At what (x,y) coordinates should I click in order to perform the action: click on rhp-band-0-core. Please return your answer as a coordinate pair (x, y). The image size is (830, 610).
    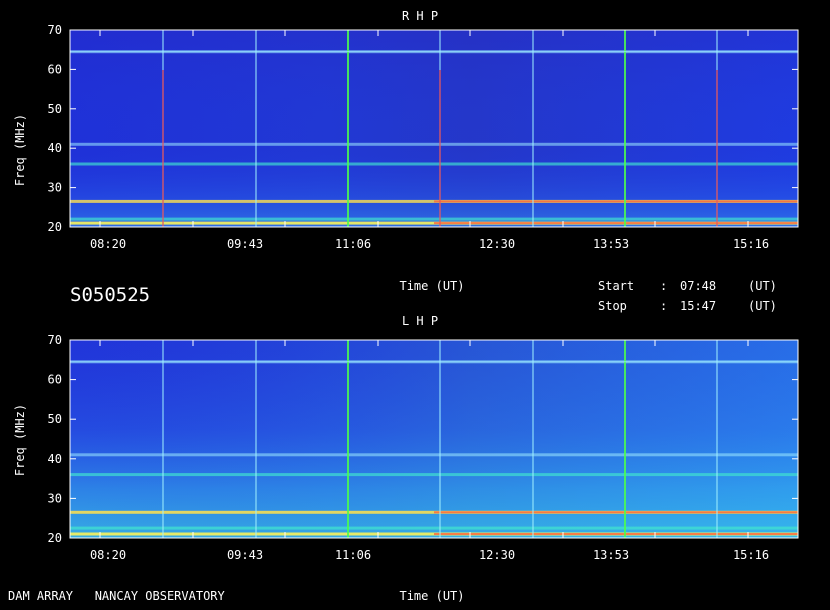
    Looking at the image, I should click on (616, 223).